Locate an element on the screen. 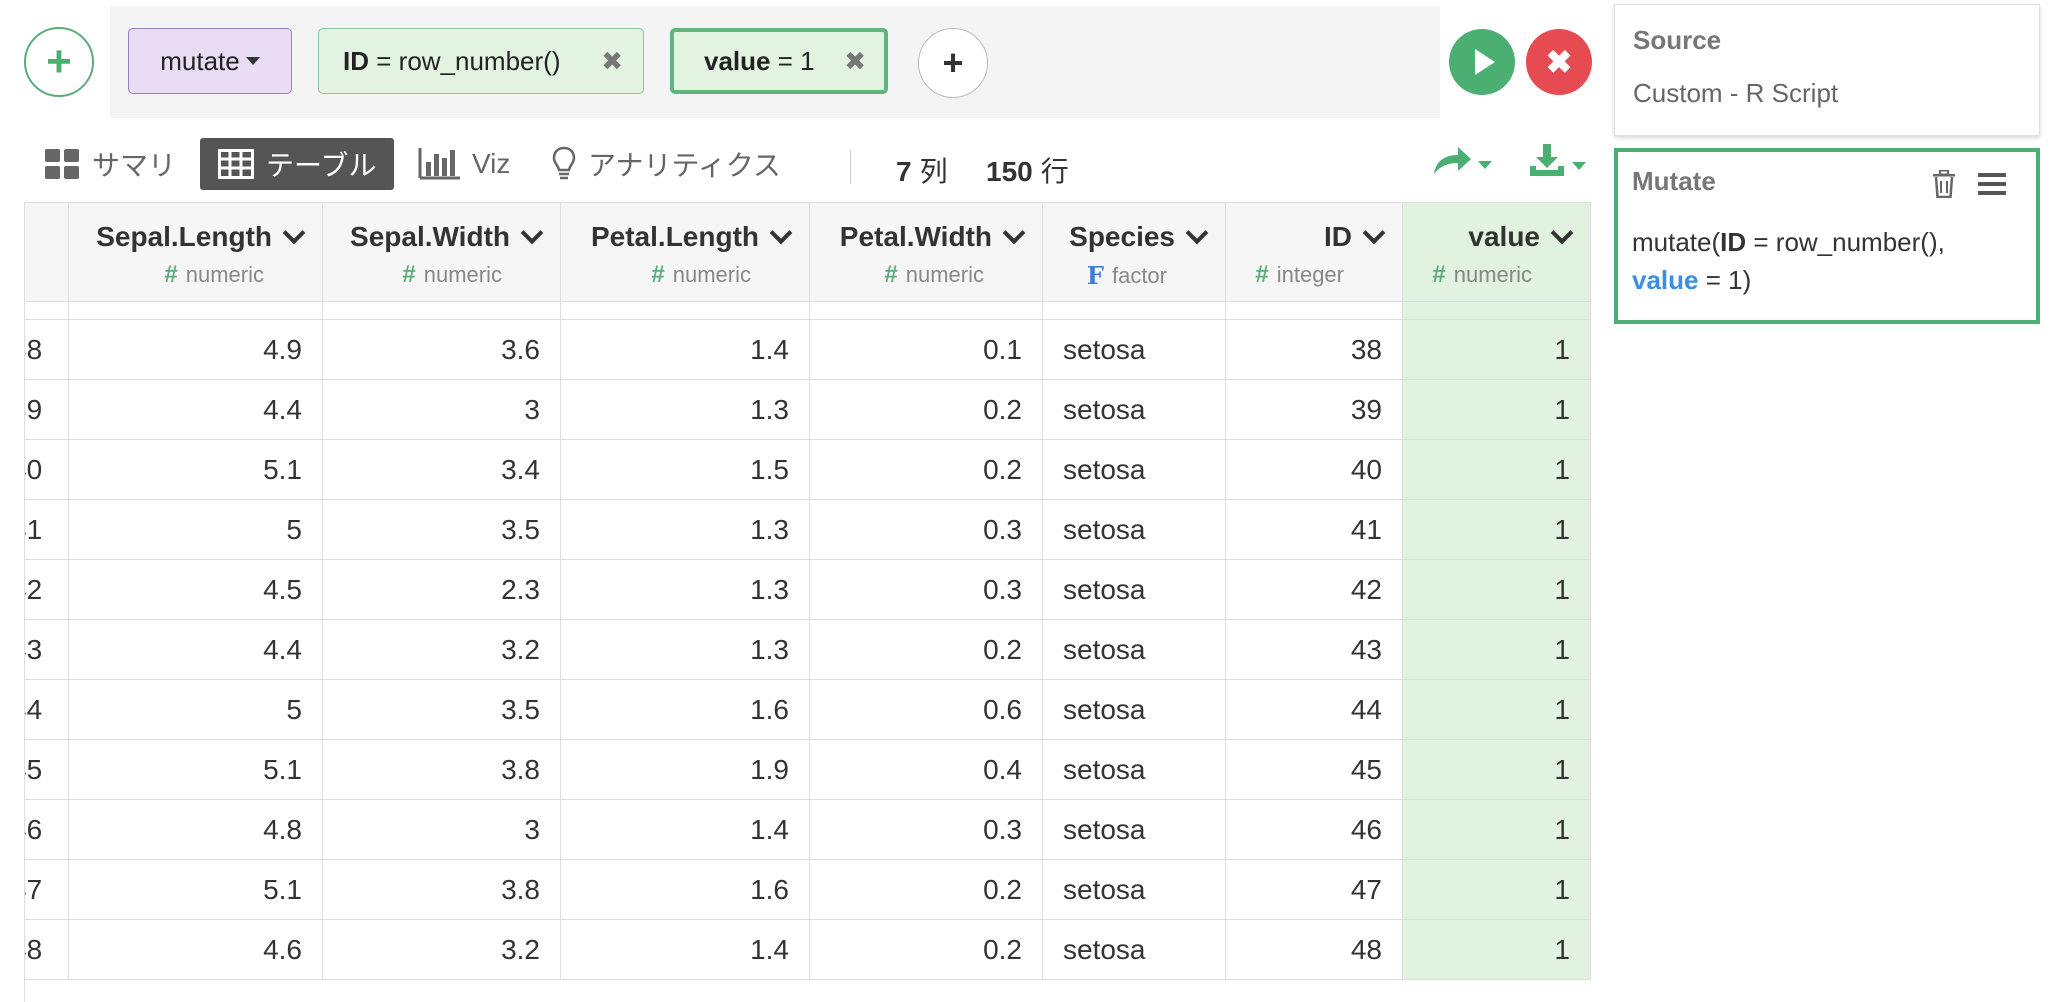 This screenshot has width=2056, height=1002. add-step-button: + is located at coordinates (59, 62).